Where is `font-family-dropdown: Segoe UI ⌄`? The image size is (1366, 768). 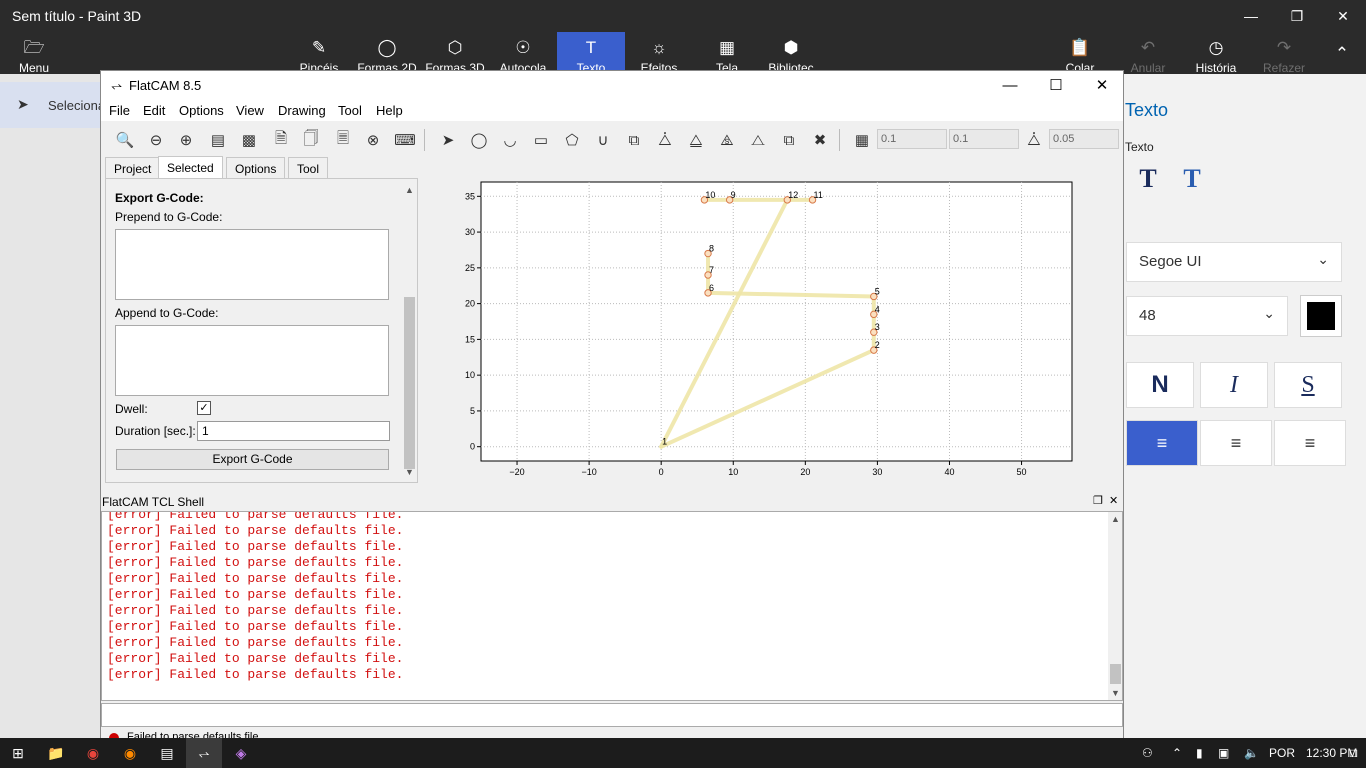 font-family-dropdown: Segoe UI ⌄ is located at coordinates (1234, 262).